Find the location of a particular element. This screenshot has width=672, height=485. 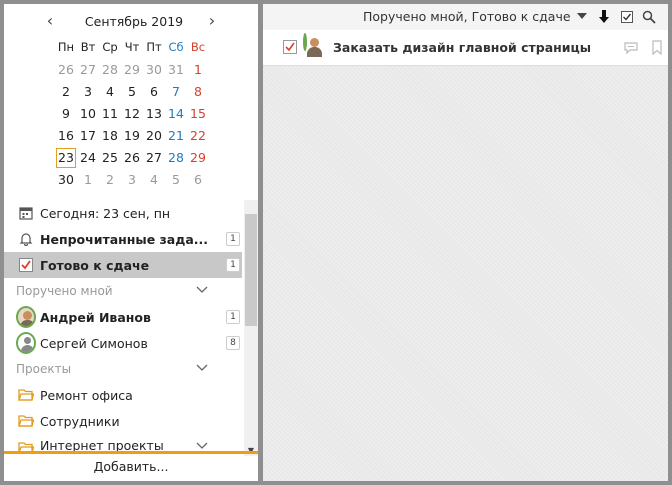

weekday-label: Сб is located at coordinates (176, 47).